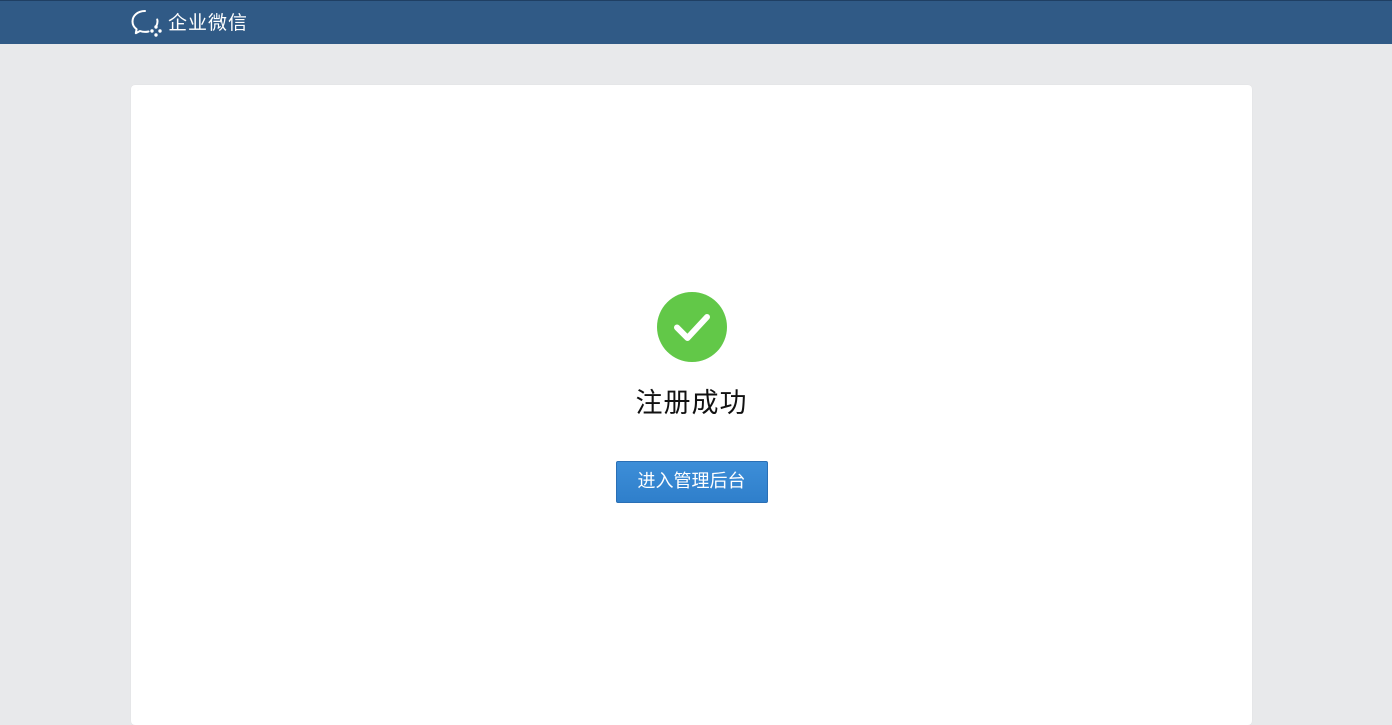 This screenshot has height=725, width=1392. What do you see at coordinates (146, 23) in the screenshot?
I see `wework-chat-bubble-icon` at bounding box center [146, 23].